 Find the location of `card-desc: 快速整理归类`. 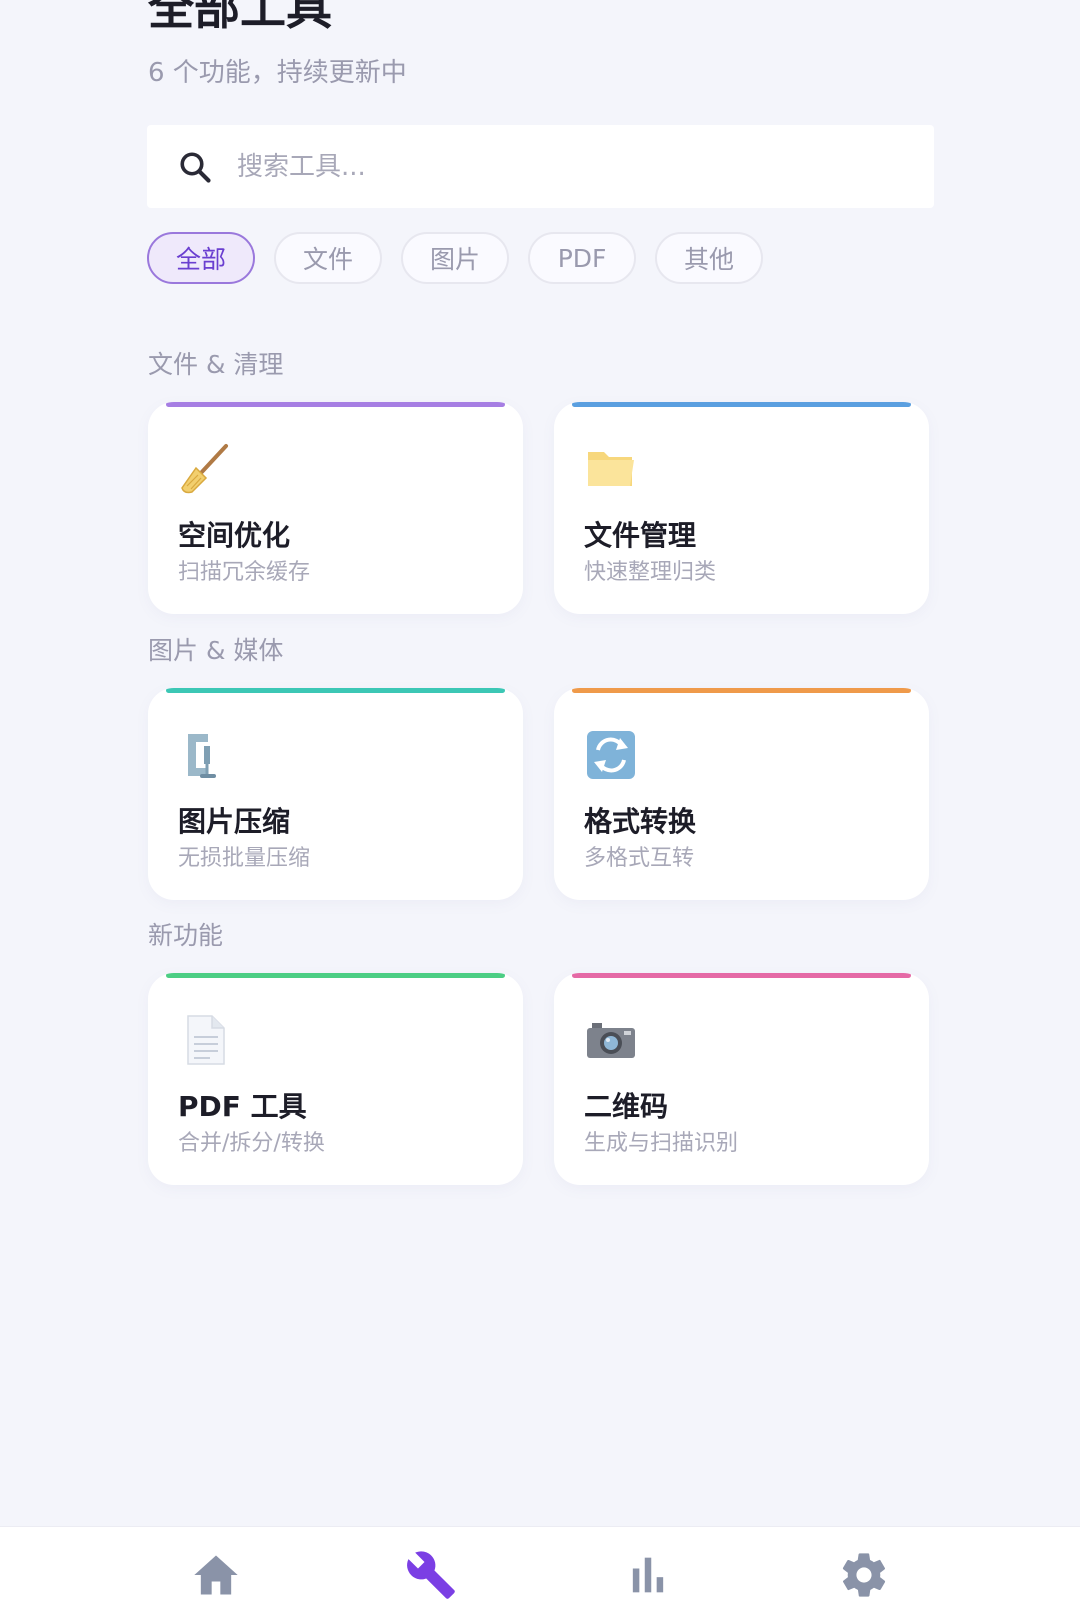

card-desc: 快速整理归类 is located at coordinates (650, 572).